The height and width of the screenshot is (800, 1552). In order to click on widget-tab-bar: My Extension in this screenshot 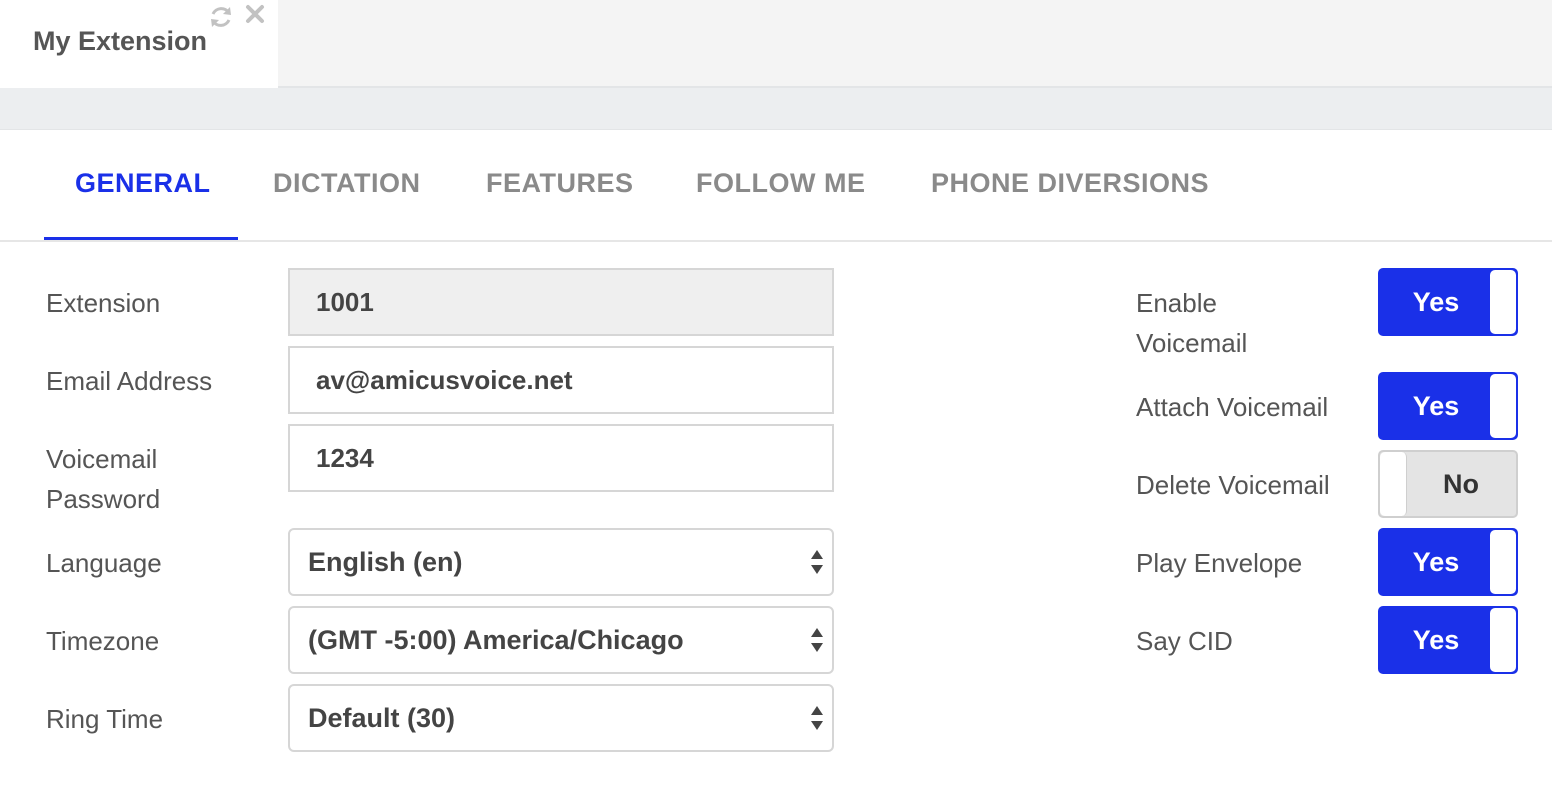, I will do `click(776, 44)`.